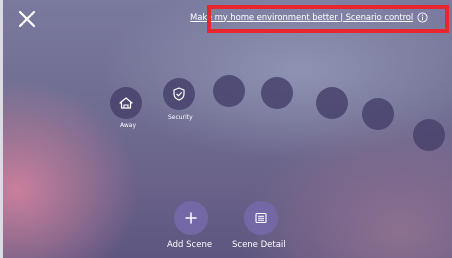 The height and width of the screenshot is (258, 452). What do you see at coordinates (1, 129) in the screenshot?
I see `left-edge-border` at bounding box center [1, 129].